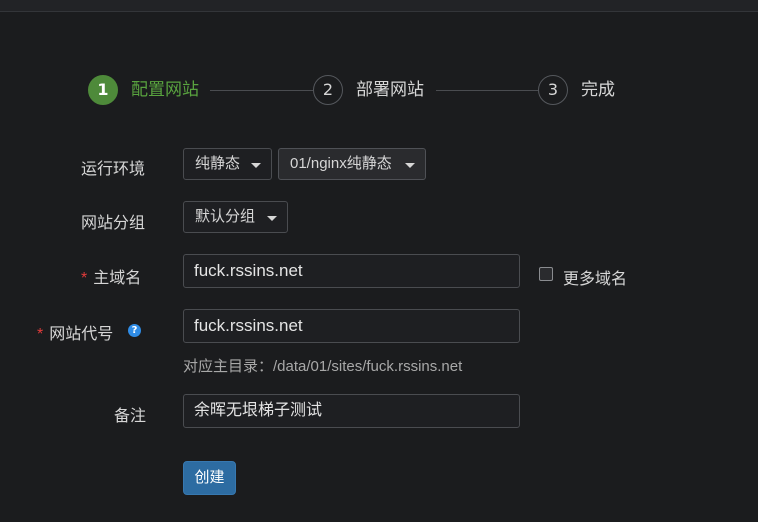 This screenshot has height=522, width=758. What do you see at coordinates (209, 478) in the screenshot?
I see `create-button: 创建` at bounding box center [209, 478].